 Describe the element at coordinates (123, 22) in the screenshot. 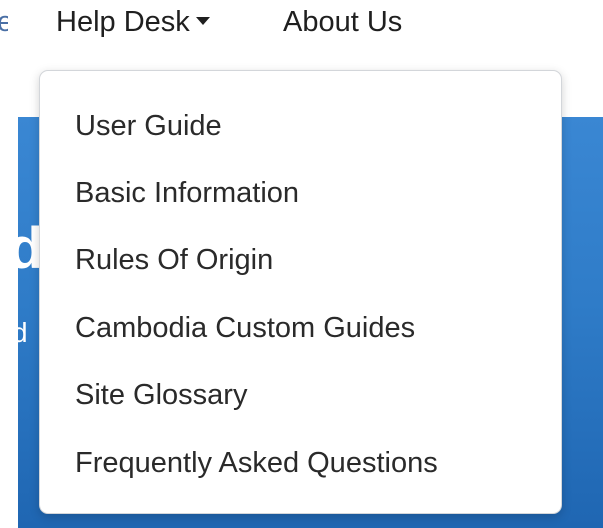

I see `help-desk-label: Help Desk` at that location.